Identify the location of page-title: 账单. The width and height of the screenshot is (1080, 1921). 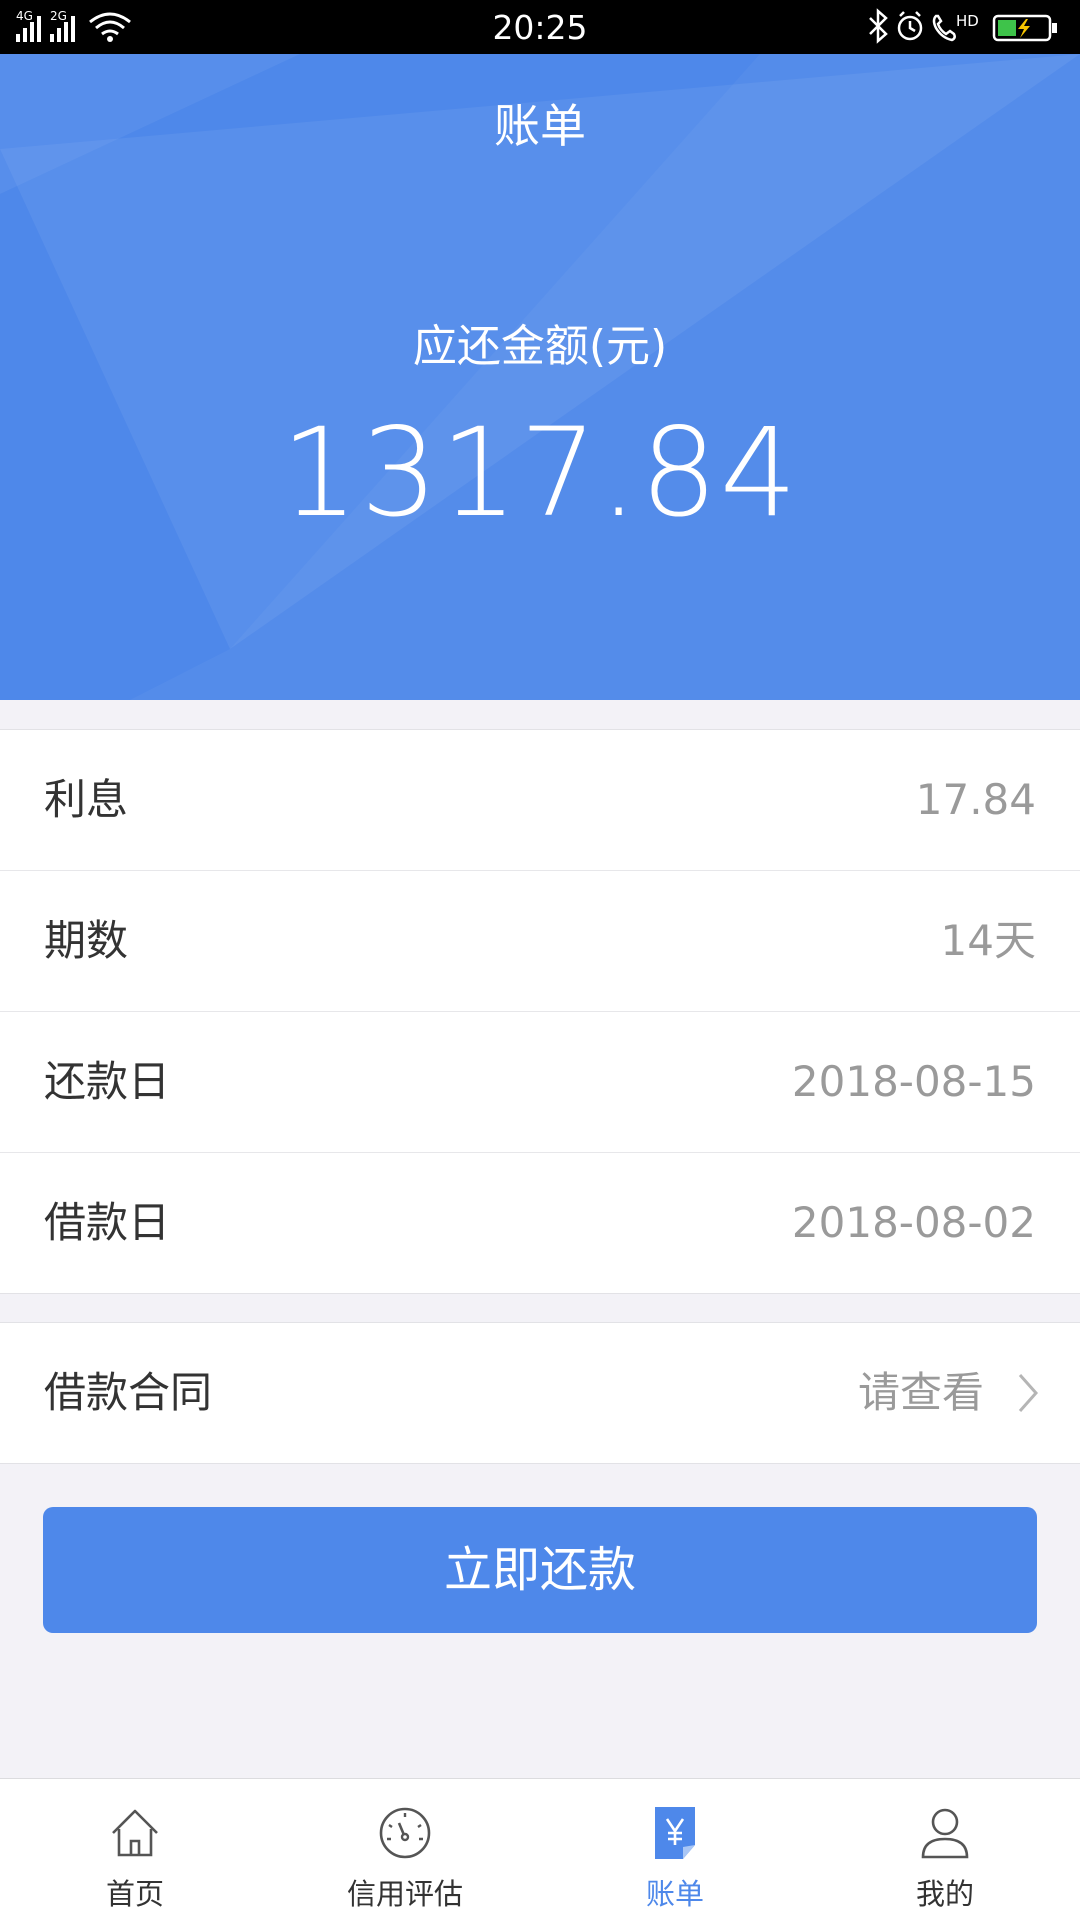
(540, 126).